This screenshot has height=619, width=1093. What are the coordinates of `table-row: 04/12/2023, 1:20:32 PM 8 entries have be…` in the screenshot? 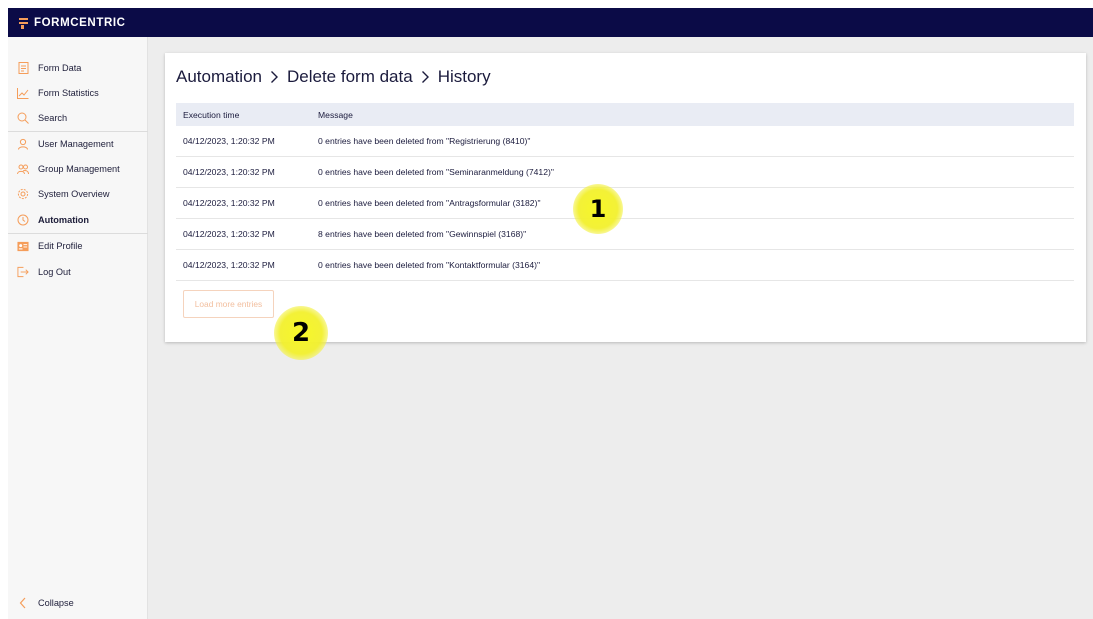 It's located at (625, 234).